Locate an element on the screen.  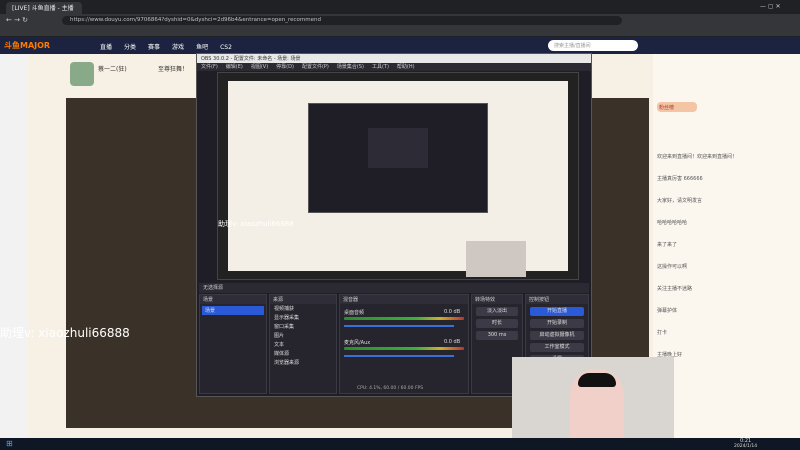
start-icon: ⊞ is located at coordinates (9, 443).